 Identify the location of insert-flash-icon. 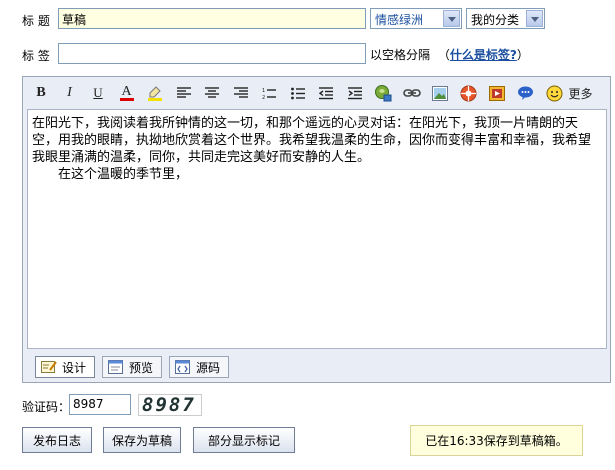
(497, 93).